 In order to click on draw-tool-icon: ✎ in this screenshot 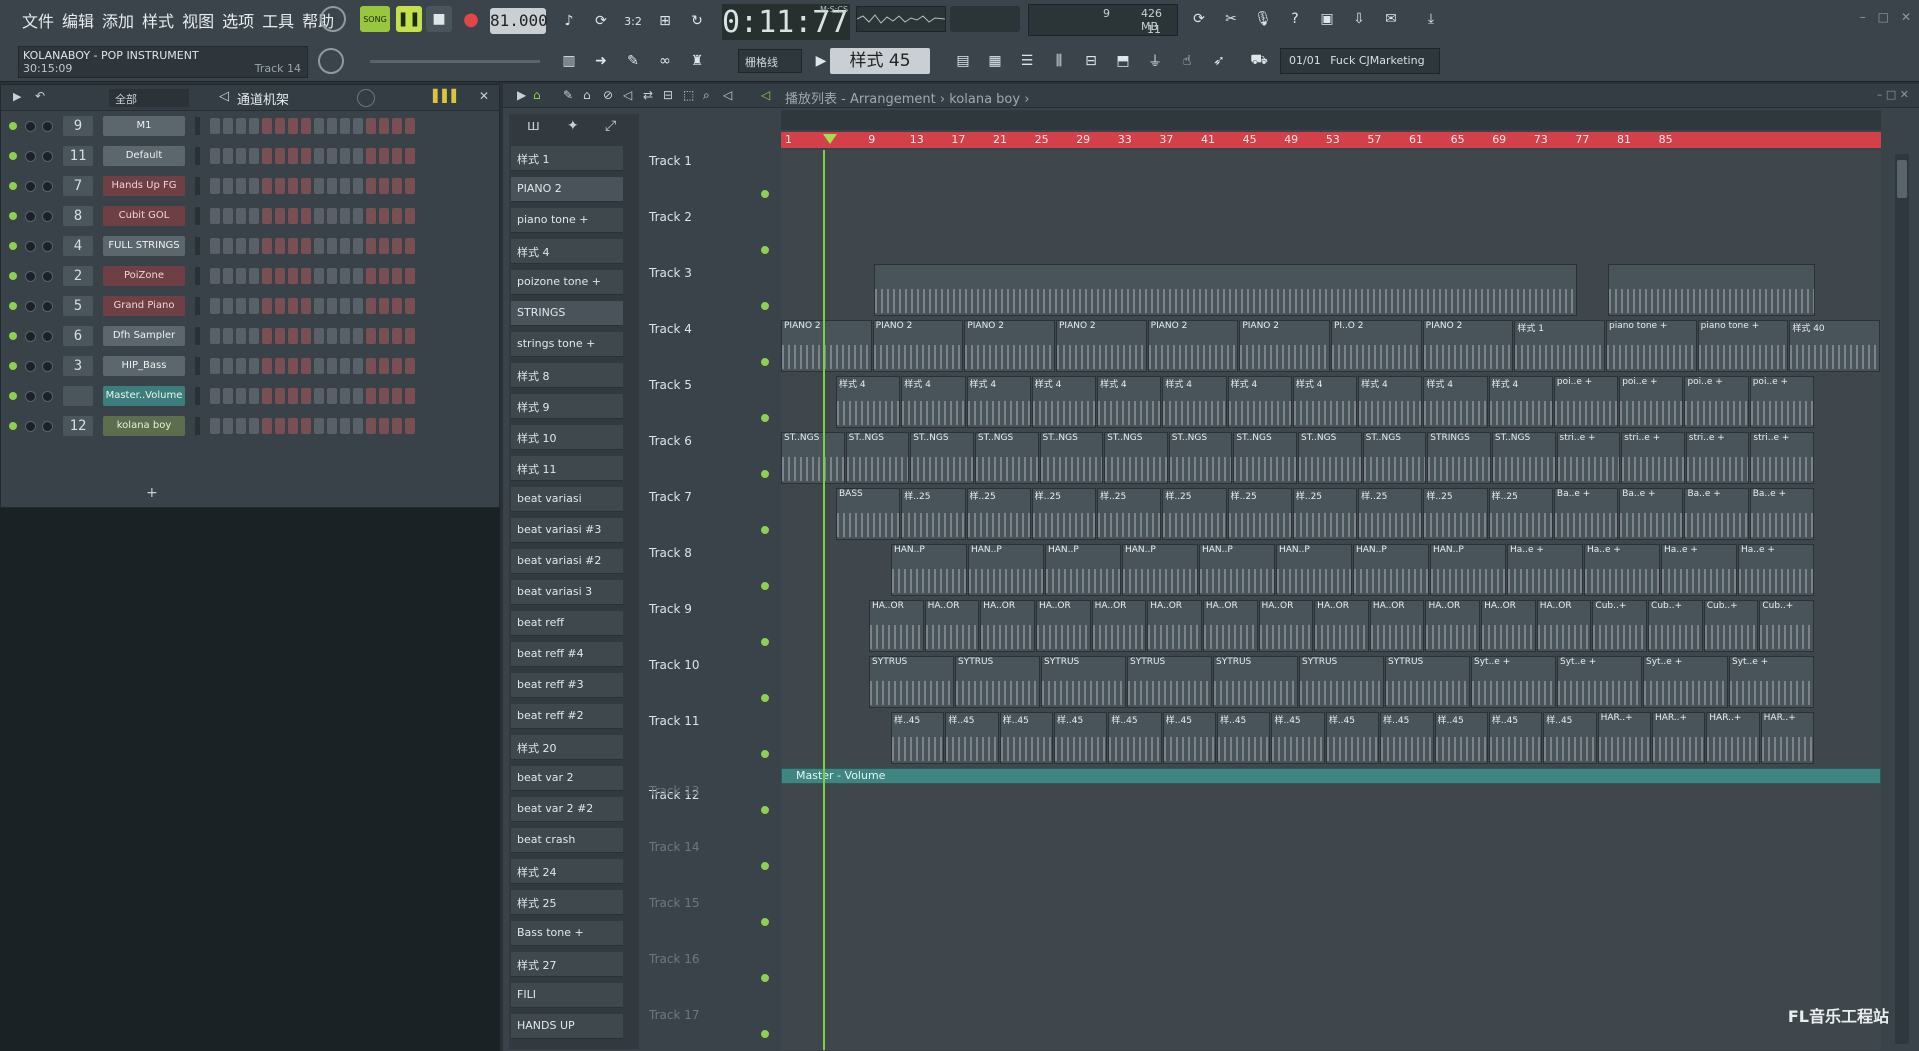, I will do `click(568, 95)`.